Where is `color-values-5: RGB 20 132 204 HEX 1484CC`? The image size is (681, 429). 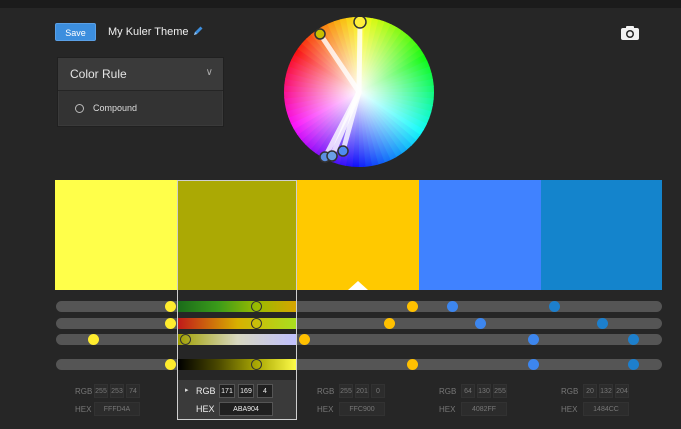 color-values-5: RGB 20 132 204 HEX 1484CC is located at coordinates (601, 400).